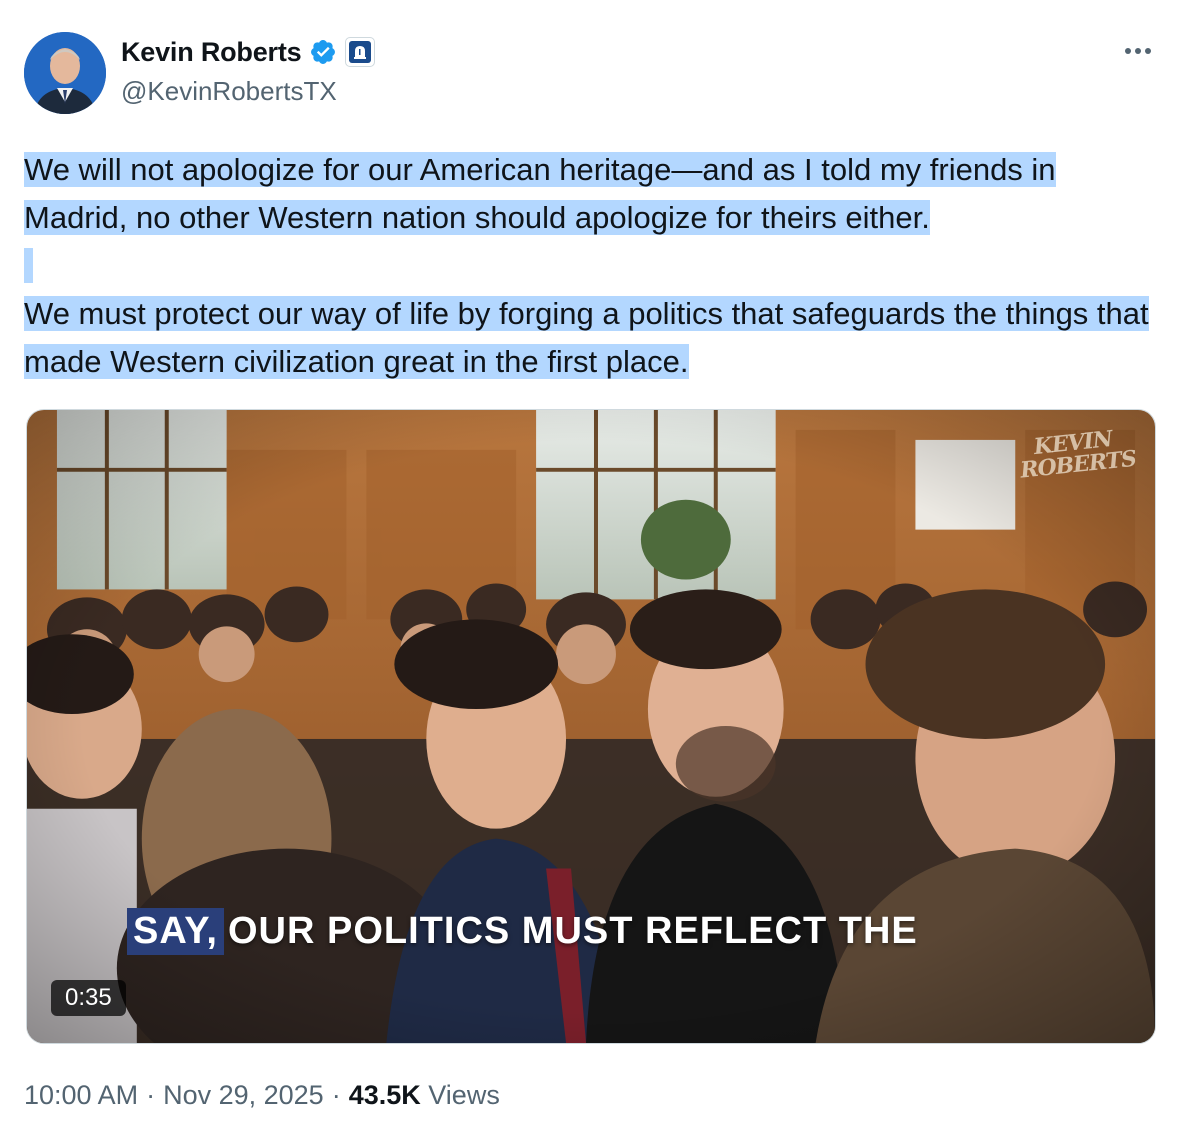 The height and width of the screenshot is (1138, 1188). What do you see at coordinates (211, 52) in the screenshot?
I see `author-name: Kevin Roberts` at bounding box center [211, 52].